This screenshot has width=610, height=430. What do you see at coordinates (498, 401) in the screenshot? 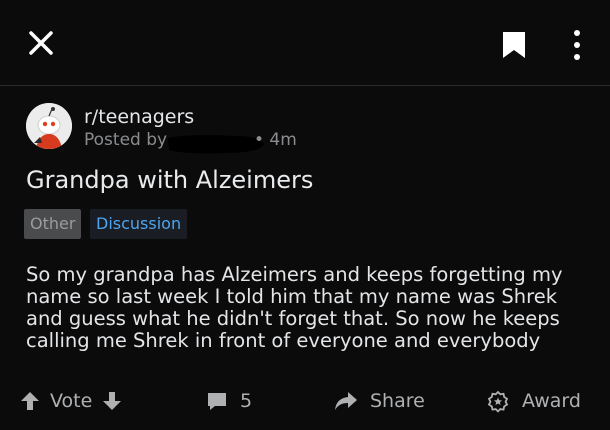
I see `award-icon` at bounding box center [498, 401].